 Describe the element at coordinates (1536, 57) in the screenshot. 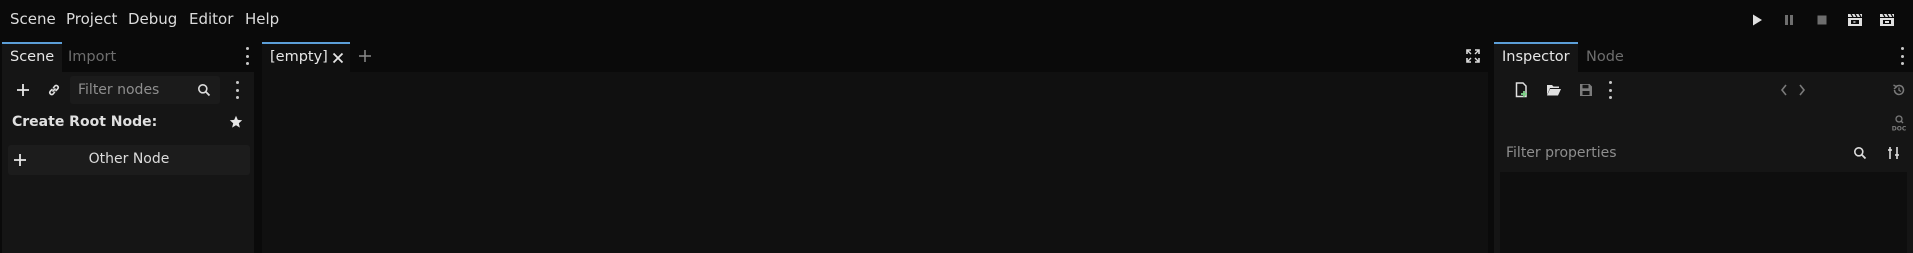

I see `tab-inspector: Inspector` at that location.